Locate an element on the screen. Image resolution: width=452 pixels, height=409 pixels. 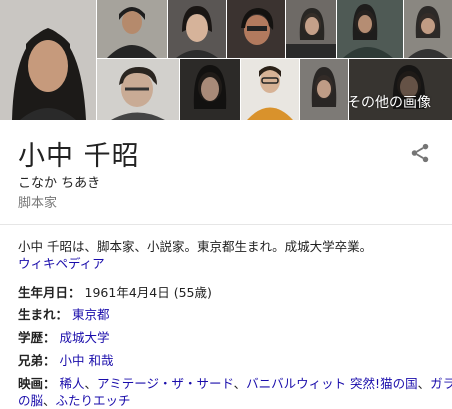
education-link: 成城大学 is located at coordinates (85, 337).